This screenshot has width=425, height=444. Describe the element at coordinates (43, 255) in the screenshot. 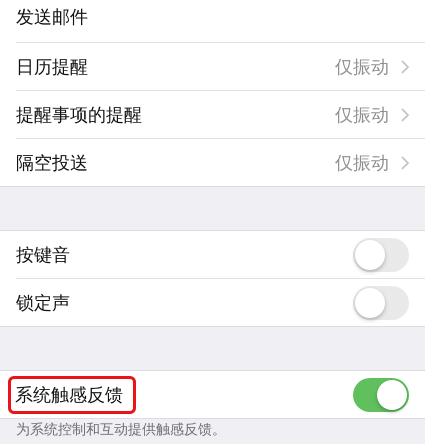

I see `setting-label: 按键音` at that location.